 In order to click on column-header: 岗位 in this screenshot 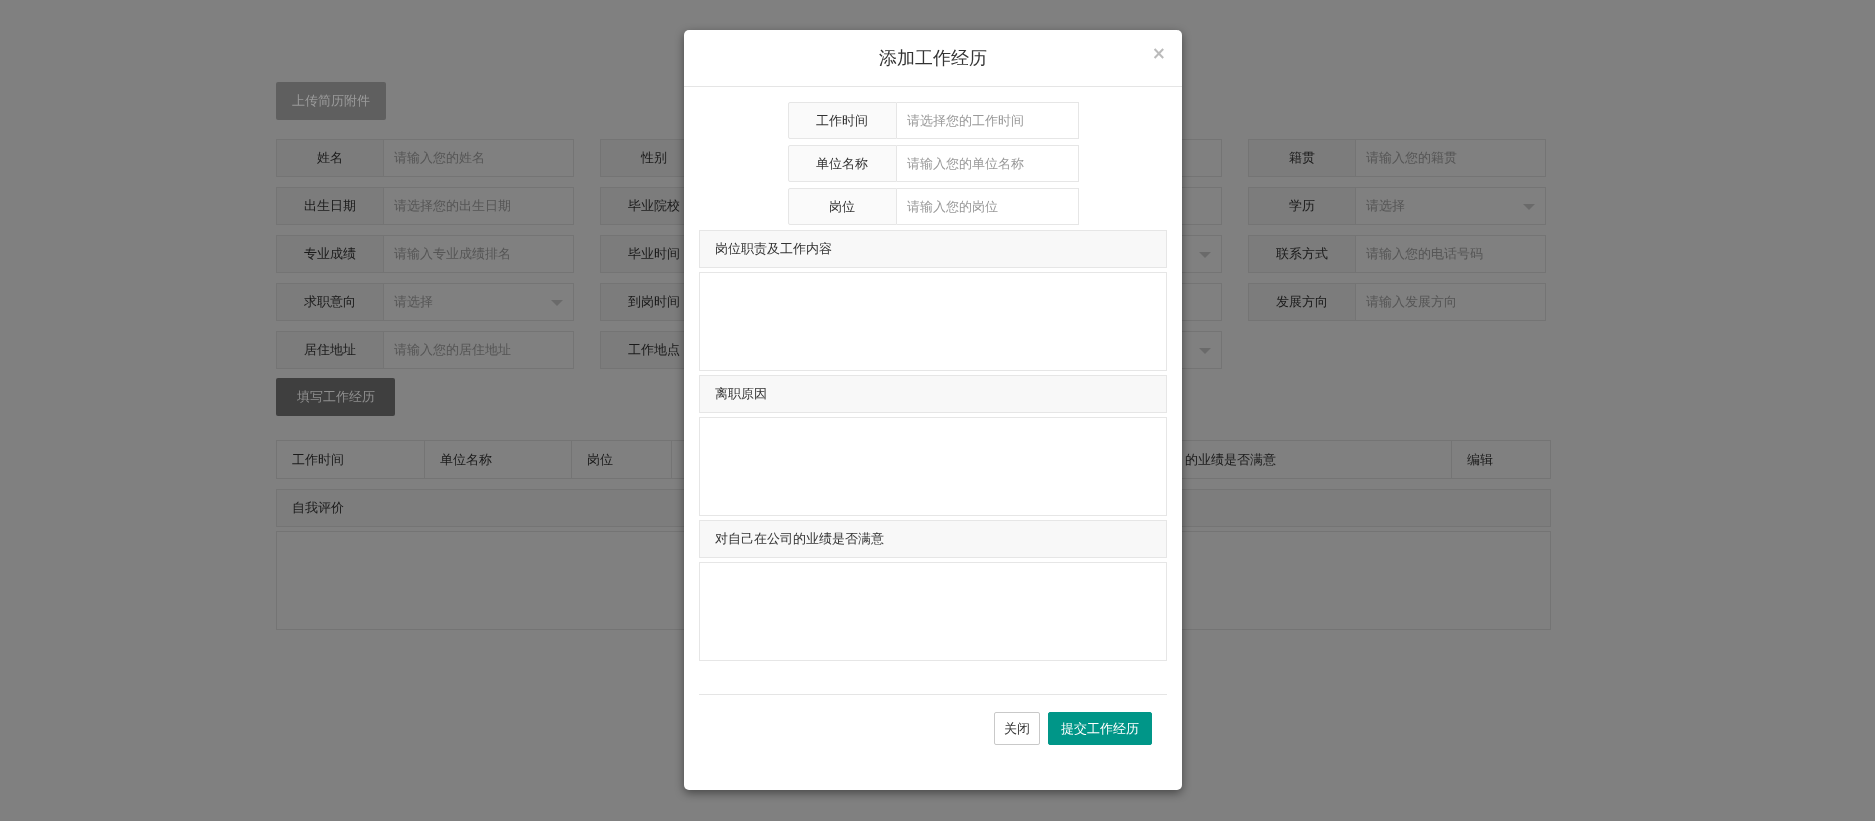, I will do `click(622, 459)`.